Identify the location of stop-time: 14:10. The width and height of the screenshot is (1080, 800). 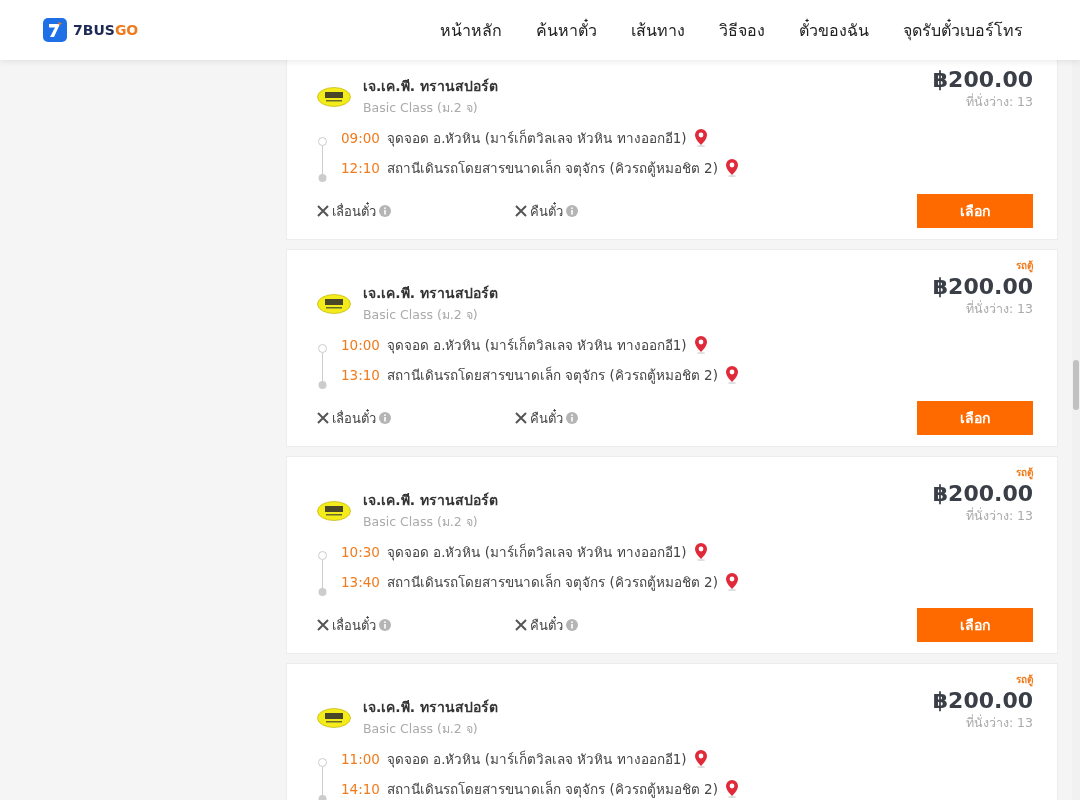
(360, 789).